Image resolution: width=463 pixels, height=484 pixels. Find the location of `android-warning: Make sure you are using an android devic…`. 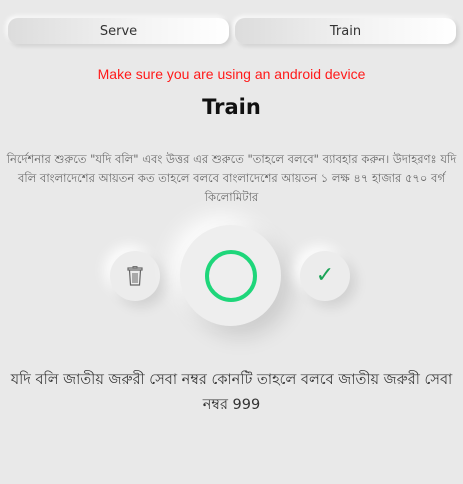

android-warning: Make sure you are using an android devic… is located at coordinates (231, 74).